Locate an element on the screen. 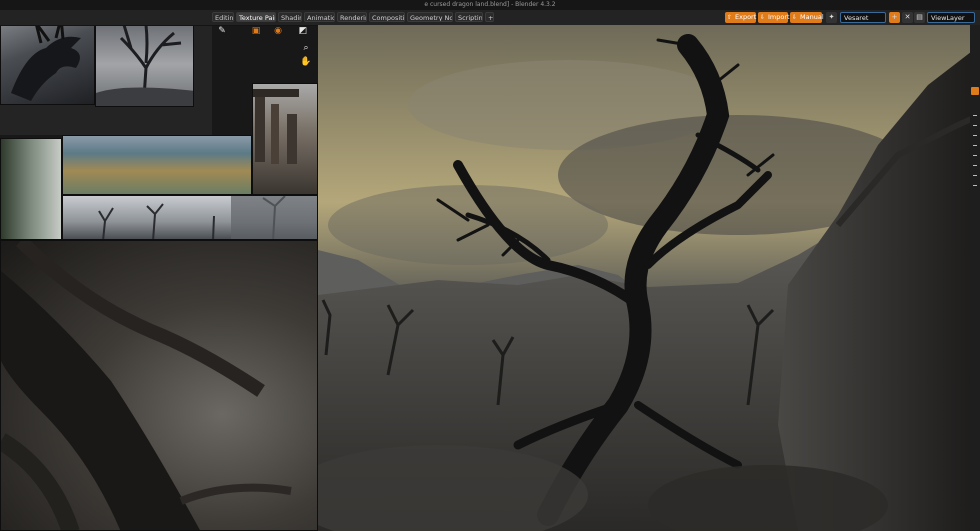  tab-compositing: Compositing is located at coordinates (387, 17).